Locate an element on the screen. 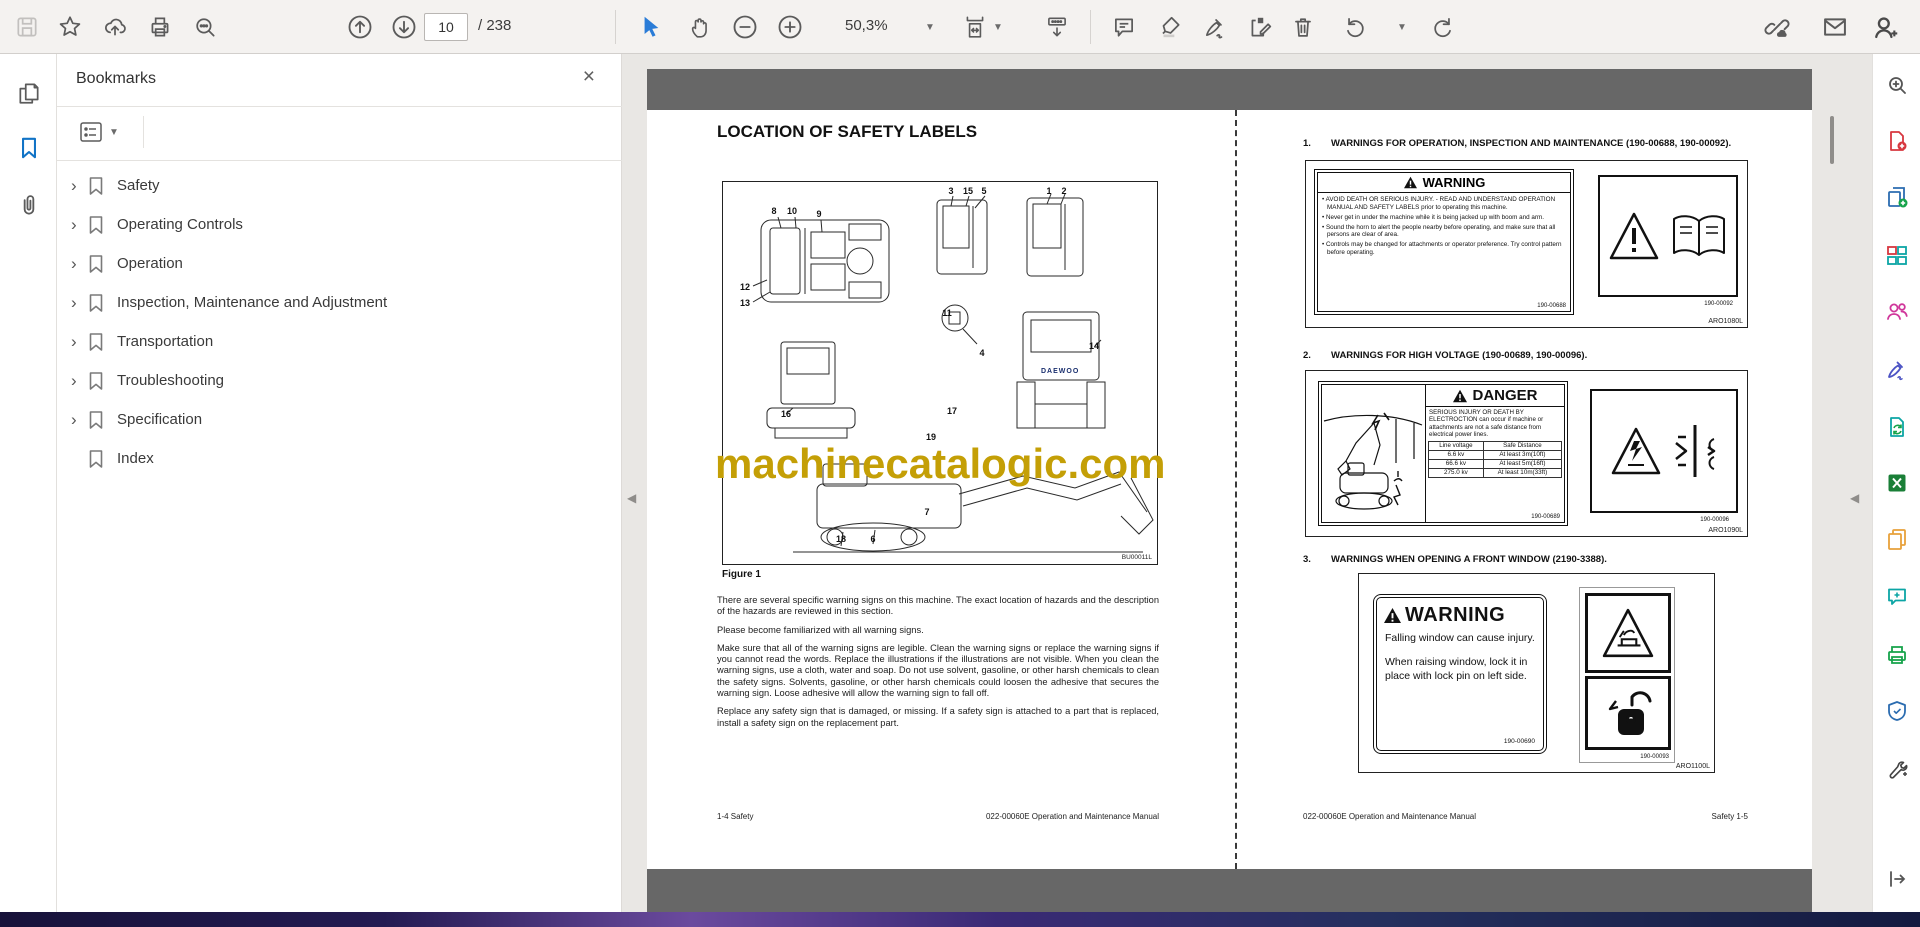 Image resolution: width=1920 pixels, height=927 pixels. zoom-caret-icon: ▼ is located at coordinates (930, 27).